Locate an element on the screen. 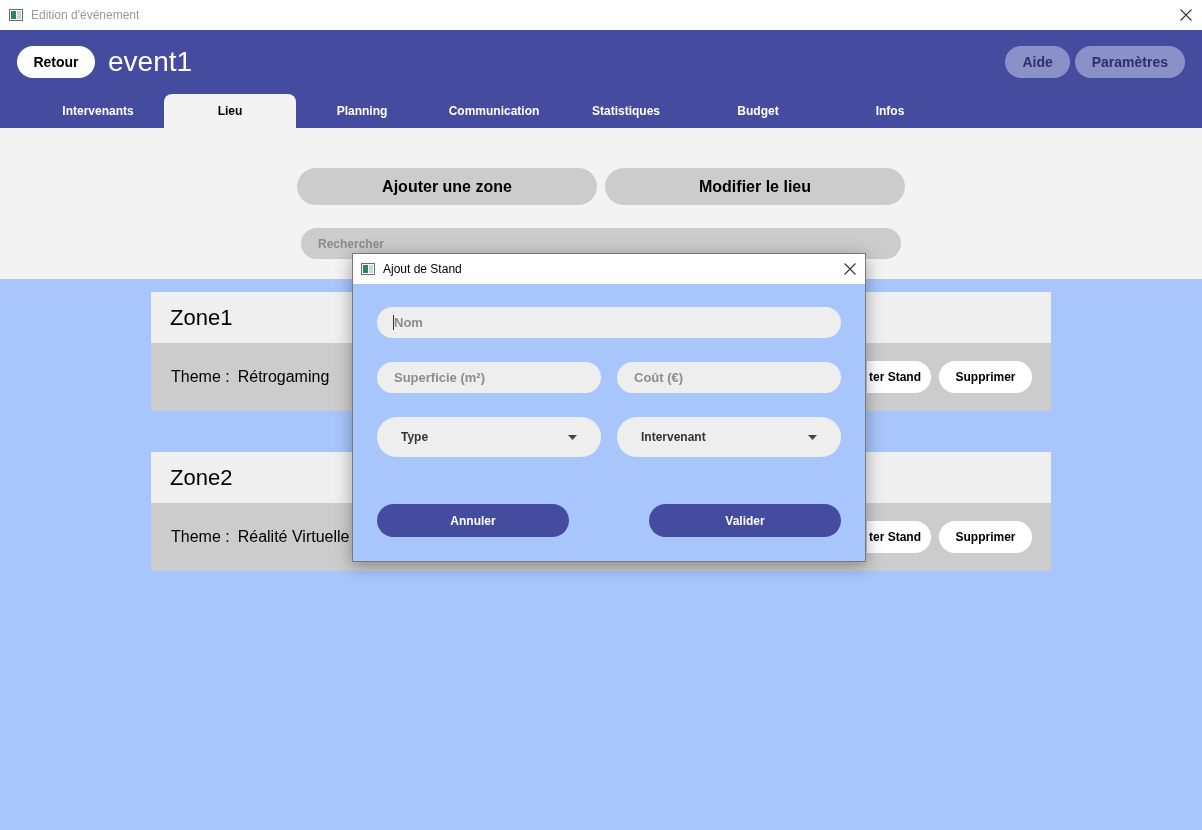 This screenshot has width=1202, height=830. zone-name: Zone1 is located at coordinates (201, 318).